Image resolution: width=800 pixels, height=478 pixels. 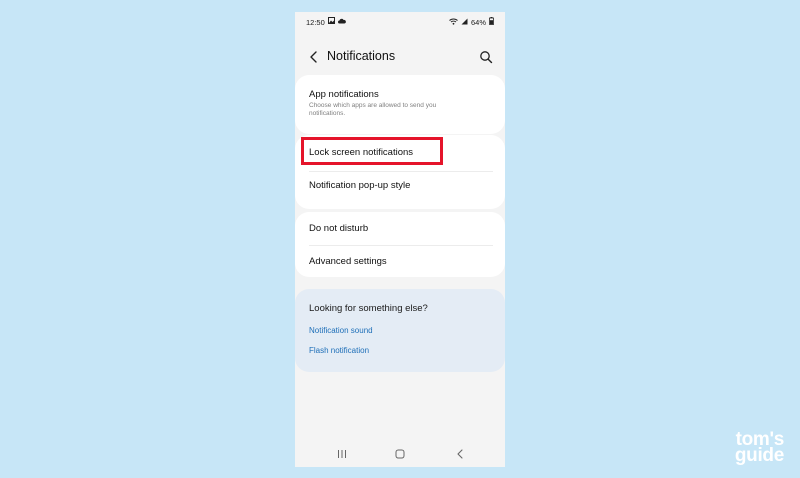 What do you see at coordinates (344, 94) in the screenshot?
I see `app-notifications-title: App notifications` at bounding box center [344, 94].